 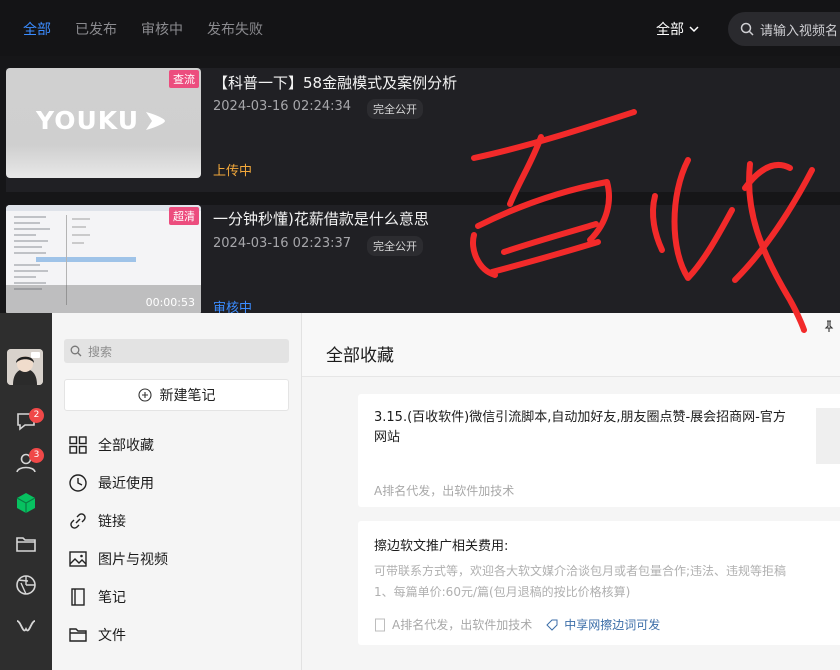 I want to click on tab-published: 已发布, so click(x=96, y=29).